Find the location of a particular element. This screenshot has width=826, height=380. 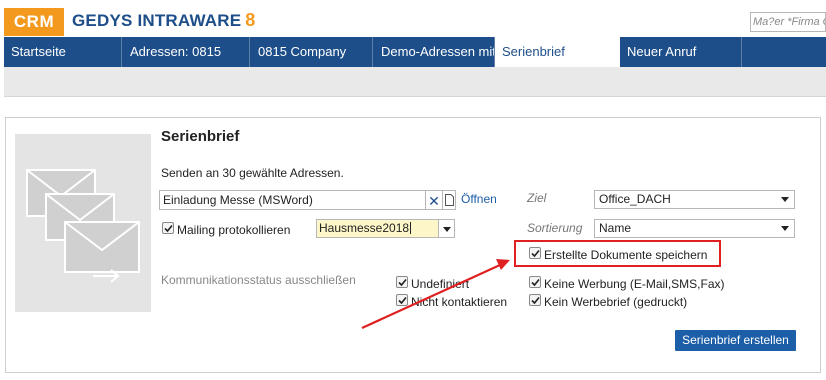

status-nicht-kontaktieren-checkbox is located at coordinates (402, 300).